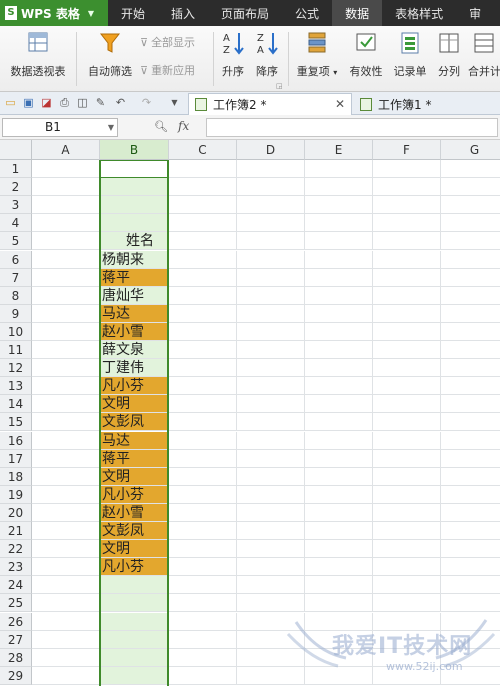 Image resolution: width=500 pixels, height=686 pixels. What do you see at coordinates (271, 169) in the screenshot?
I see `cell-d1` at bounding box center [271, 169].